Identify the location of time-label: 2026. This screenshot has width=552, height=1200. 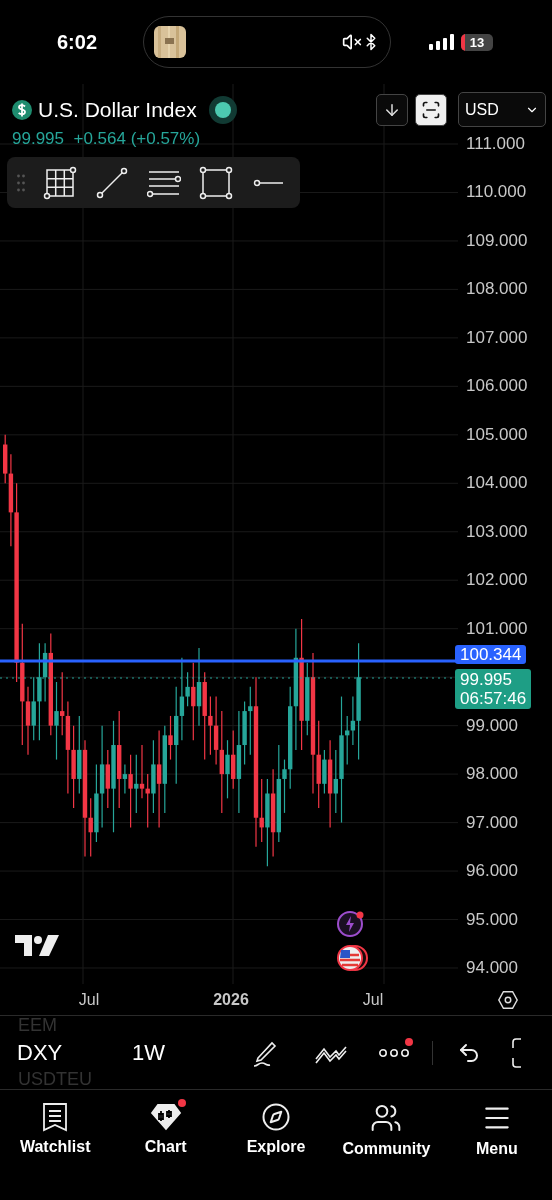
(231, 999).